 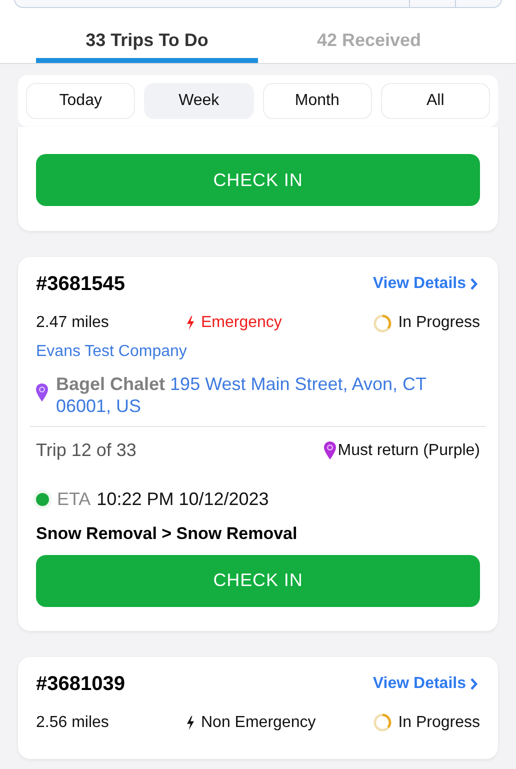 What do you see at coordinates (147, 43) in the screenshot?
I see `tab: 33 Trips To Do` at bounding box center [147, 43].